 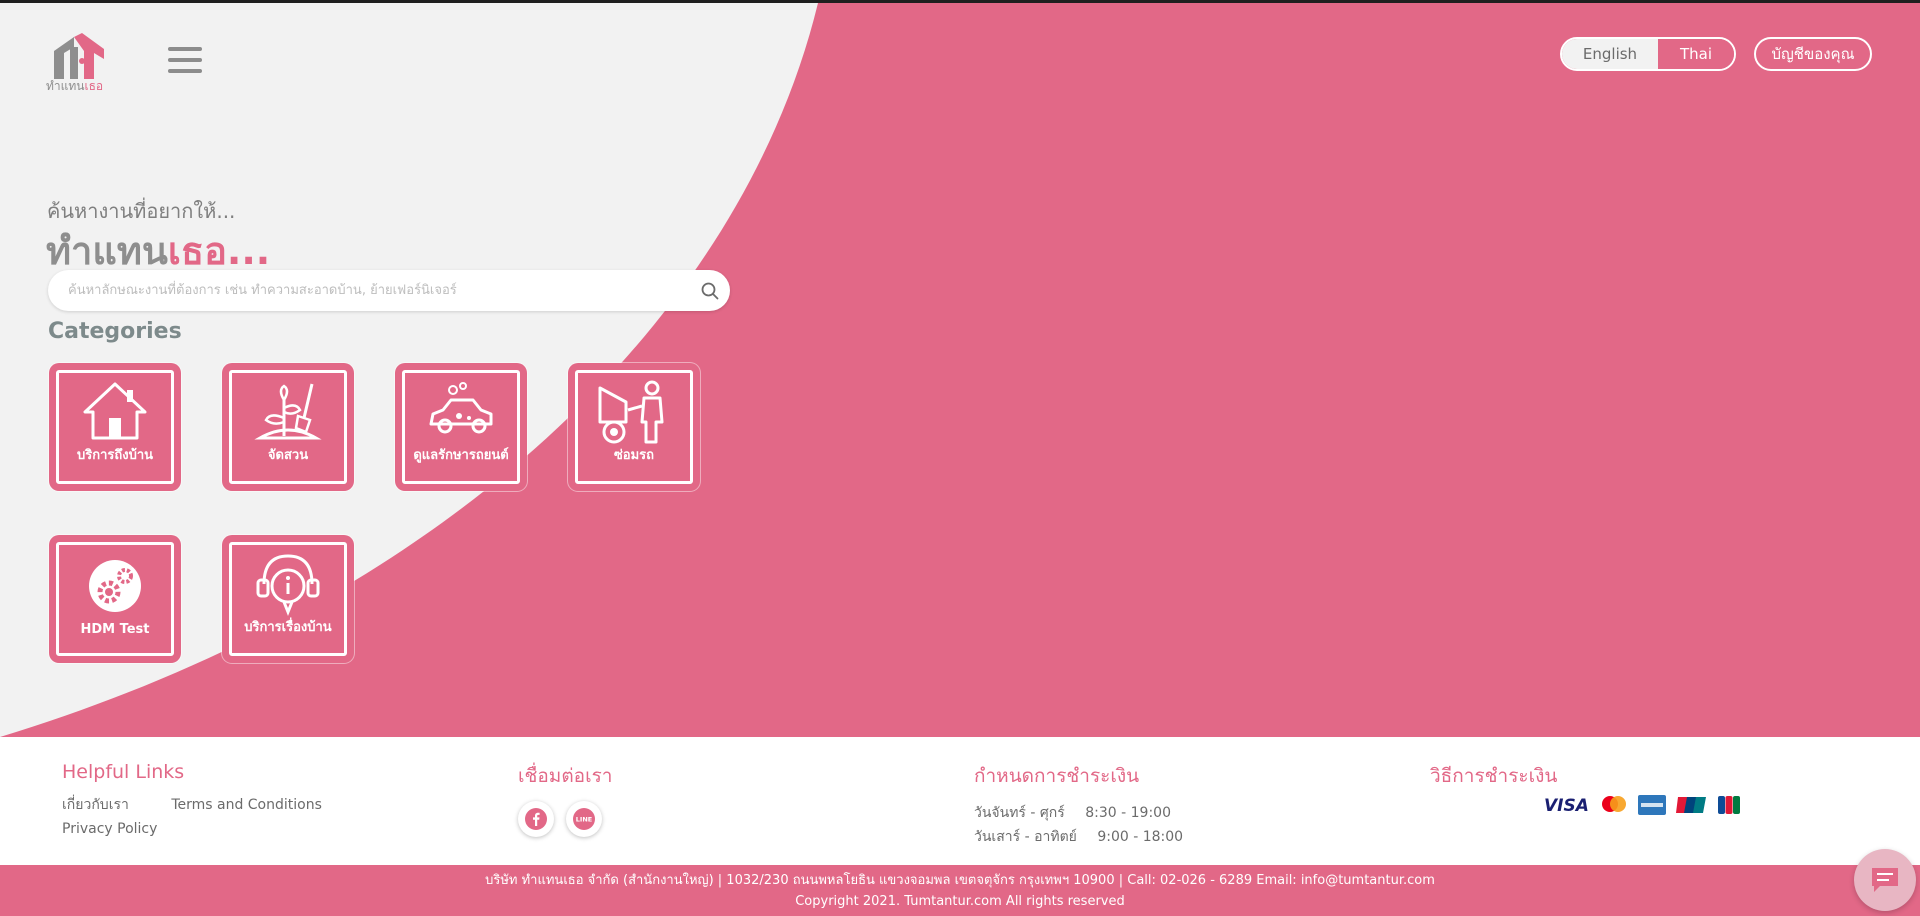 What do you see at coordinates (115, 629) in the screenshot?
I see `category-label: HDM Test` at bounding box center [115, 629].